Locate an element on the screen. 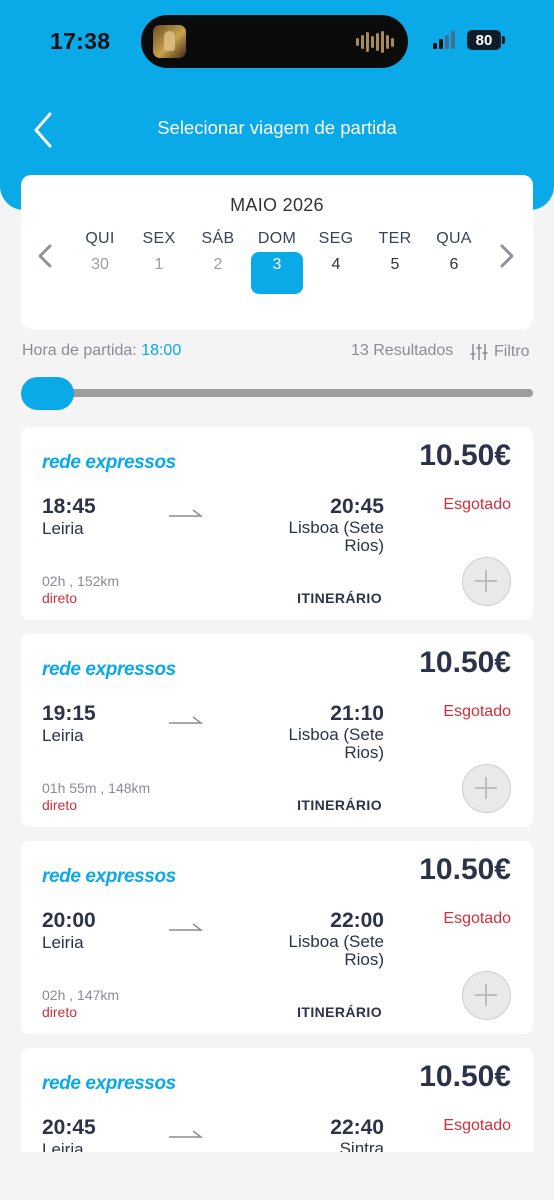  arrival-time: 22:40 is located at coordinates (357, 1127).